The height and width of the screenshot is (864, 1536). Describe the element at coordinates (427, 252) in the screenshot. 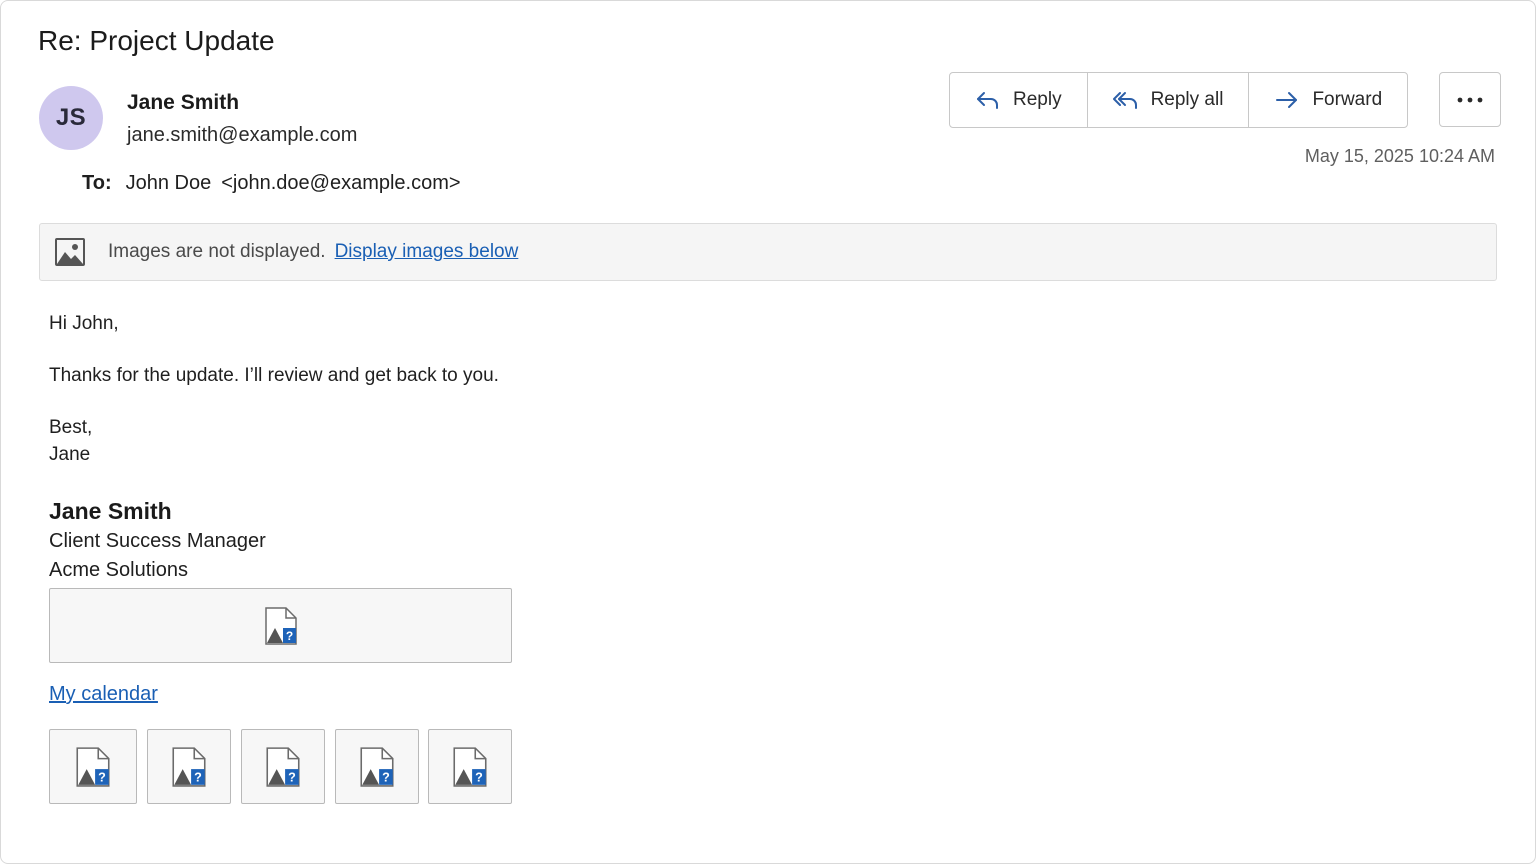

I see `display-images-link: Display images below` at that location.